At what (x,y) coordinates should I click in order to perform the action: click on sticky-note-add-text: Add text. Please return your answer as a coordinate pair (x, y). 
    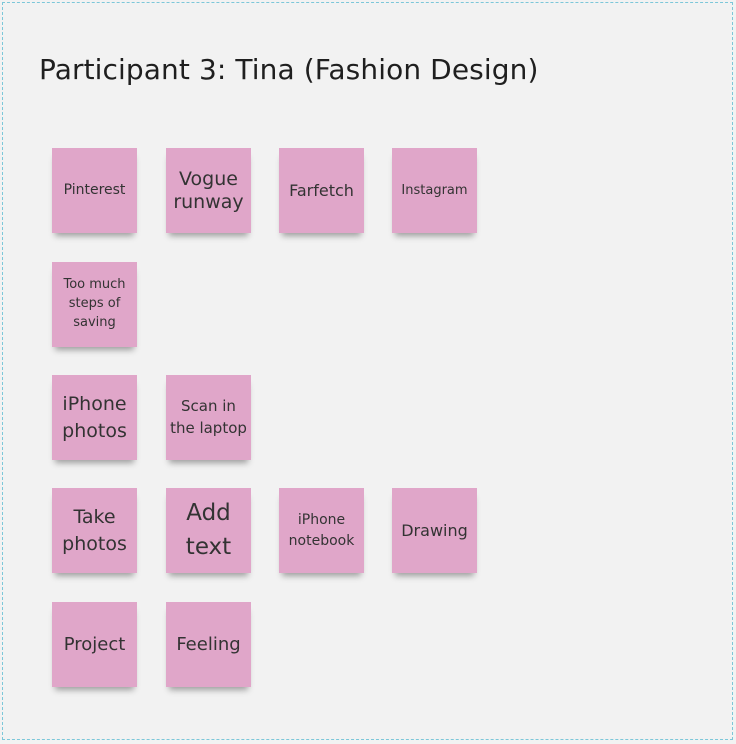
    Looking at the image, I should click on (208, 530).